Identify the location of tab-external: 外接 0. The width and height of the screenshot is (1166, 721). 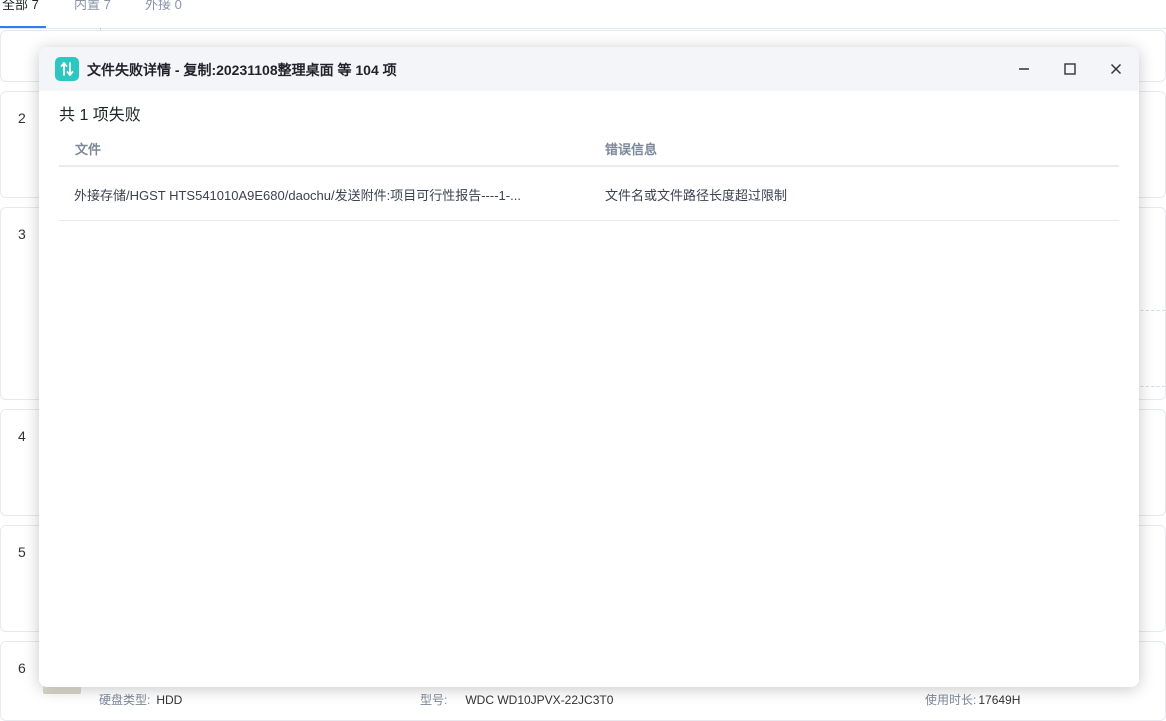
(163, 6).